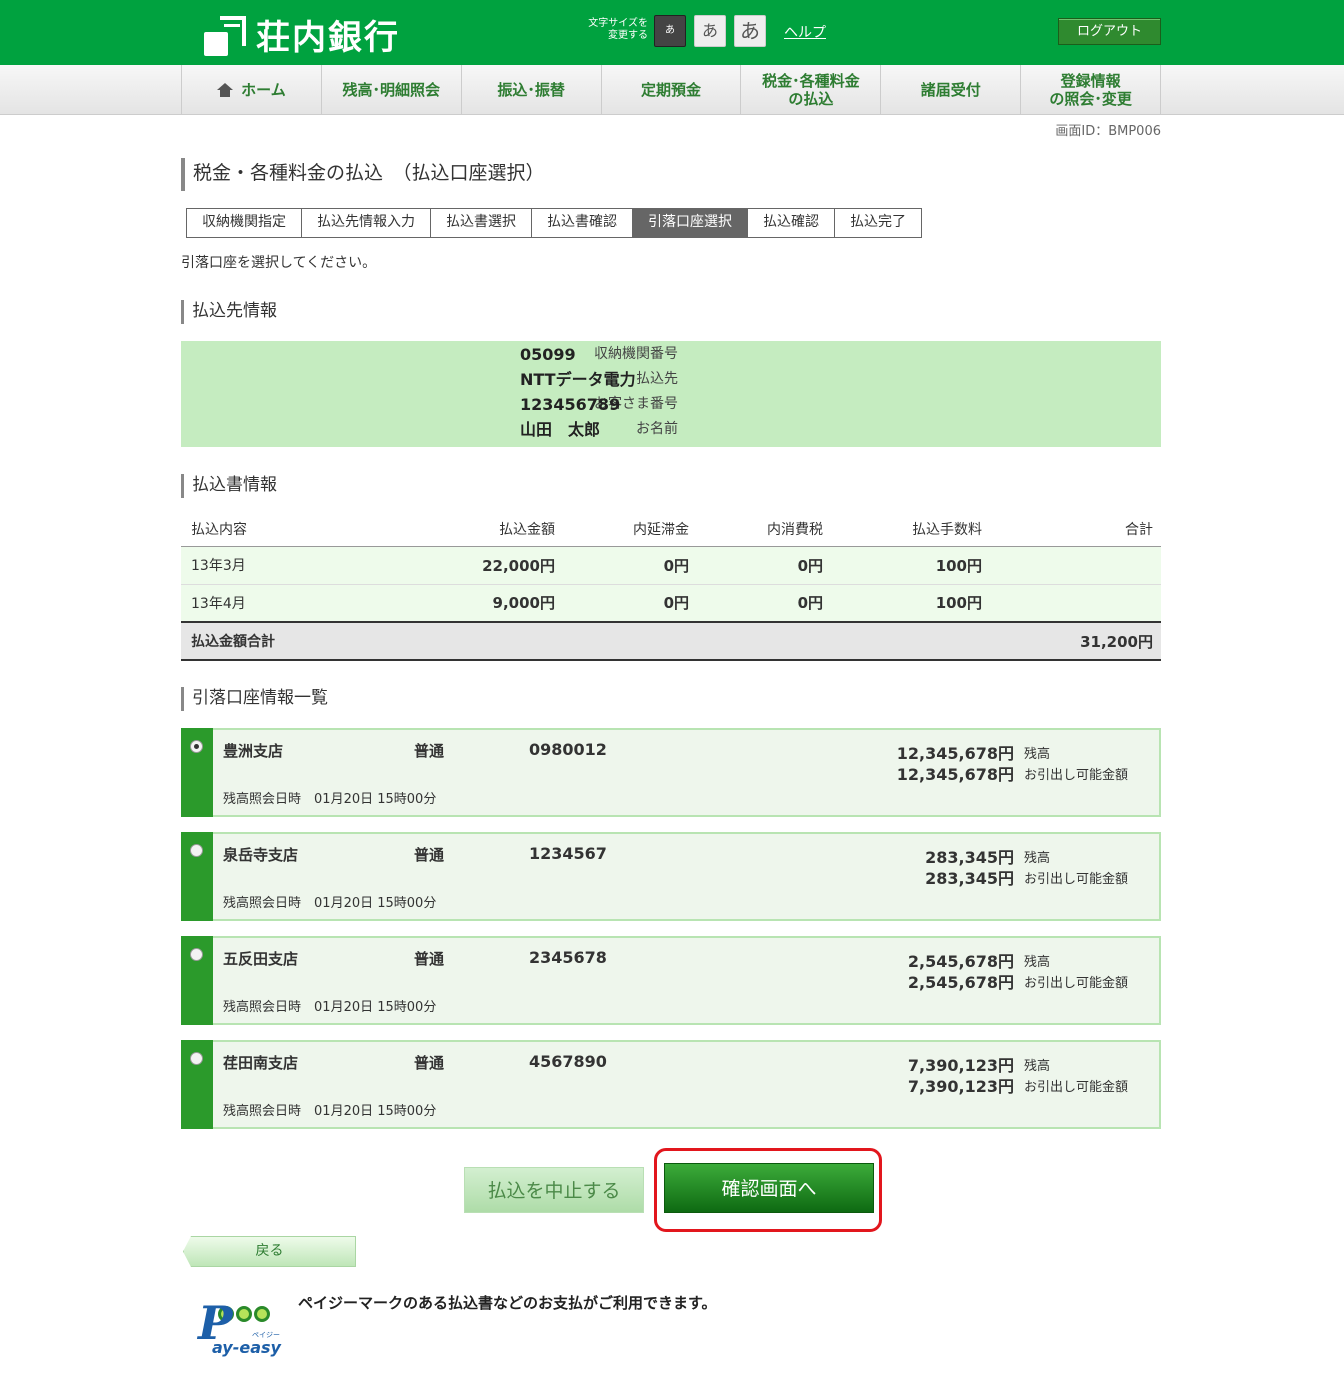  What do you see at coordinates (254, 699) in the screenshot?
I see `accounts-section-title: 引落口座情報一覧` at bounding box center [254, 699].